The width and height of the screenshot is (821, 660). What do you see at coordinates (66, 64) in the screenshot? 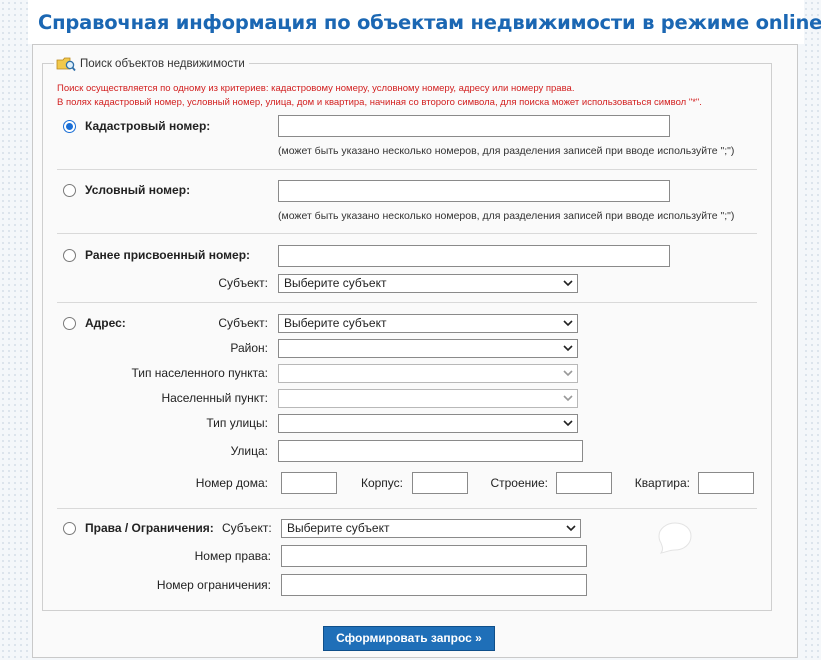
I see `search-folder-icon` at bounding box center [66, 64].